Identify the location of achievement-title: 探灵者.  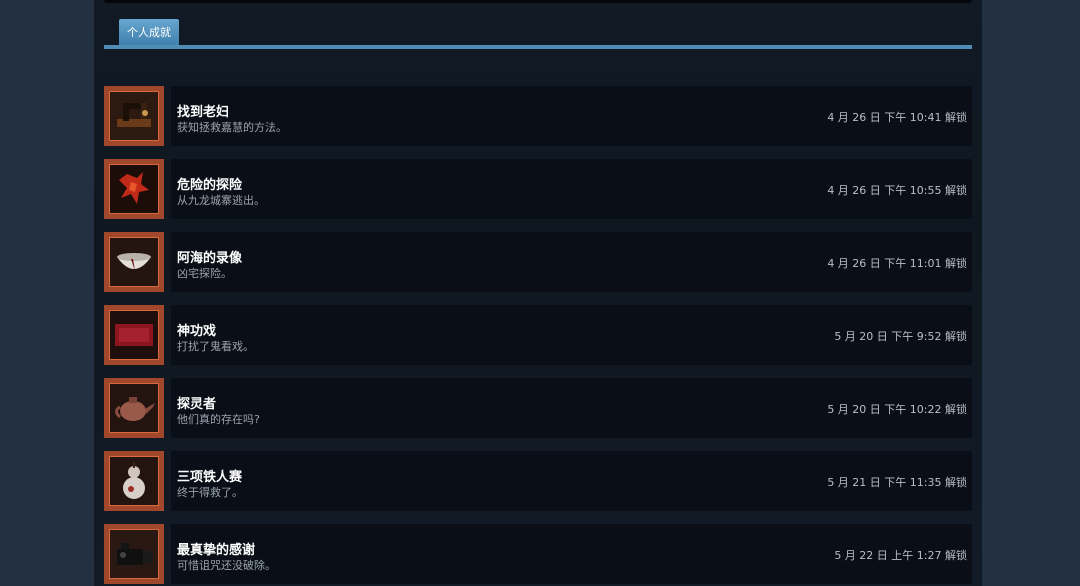
(197, 404).